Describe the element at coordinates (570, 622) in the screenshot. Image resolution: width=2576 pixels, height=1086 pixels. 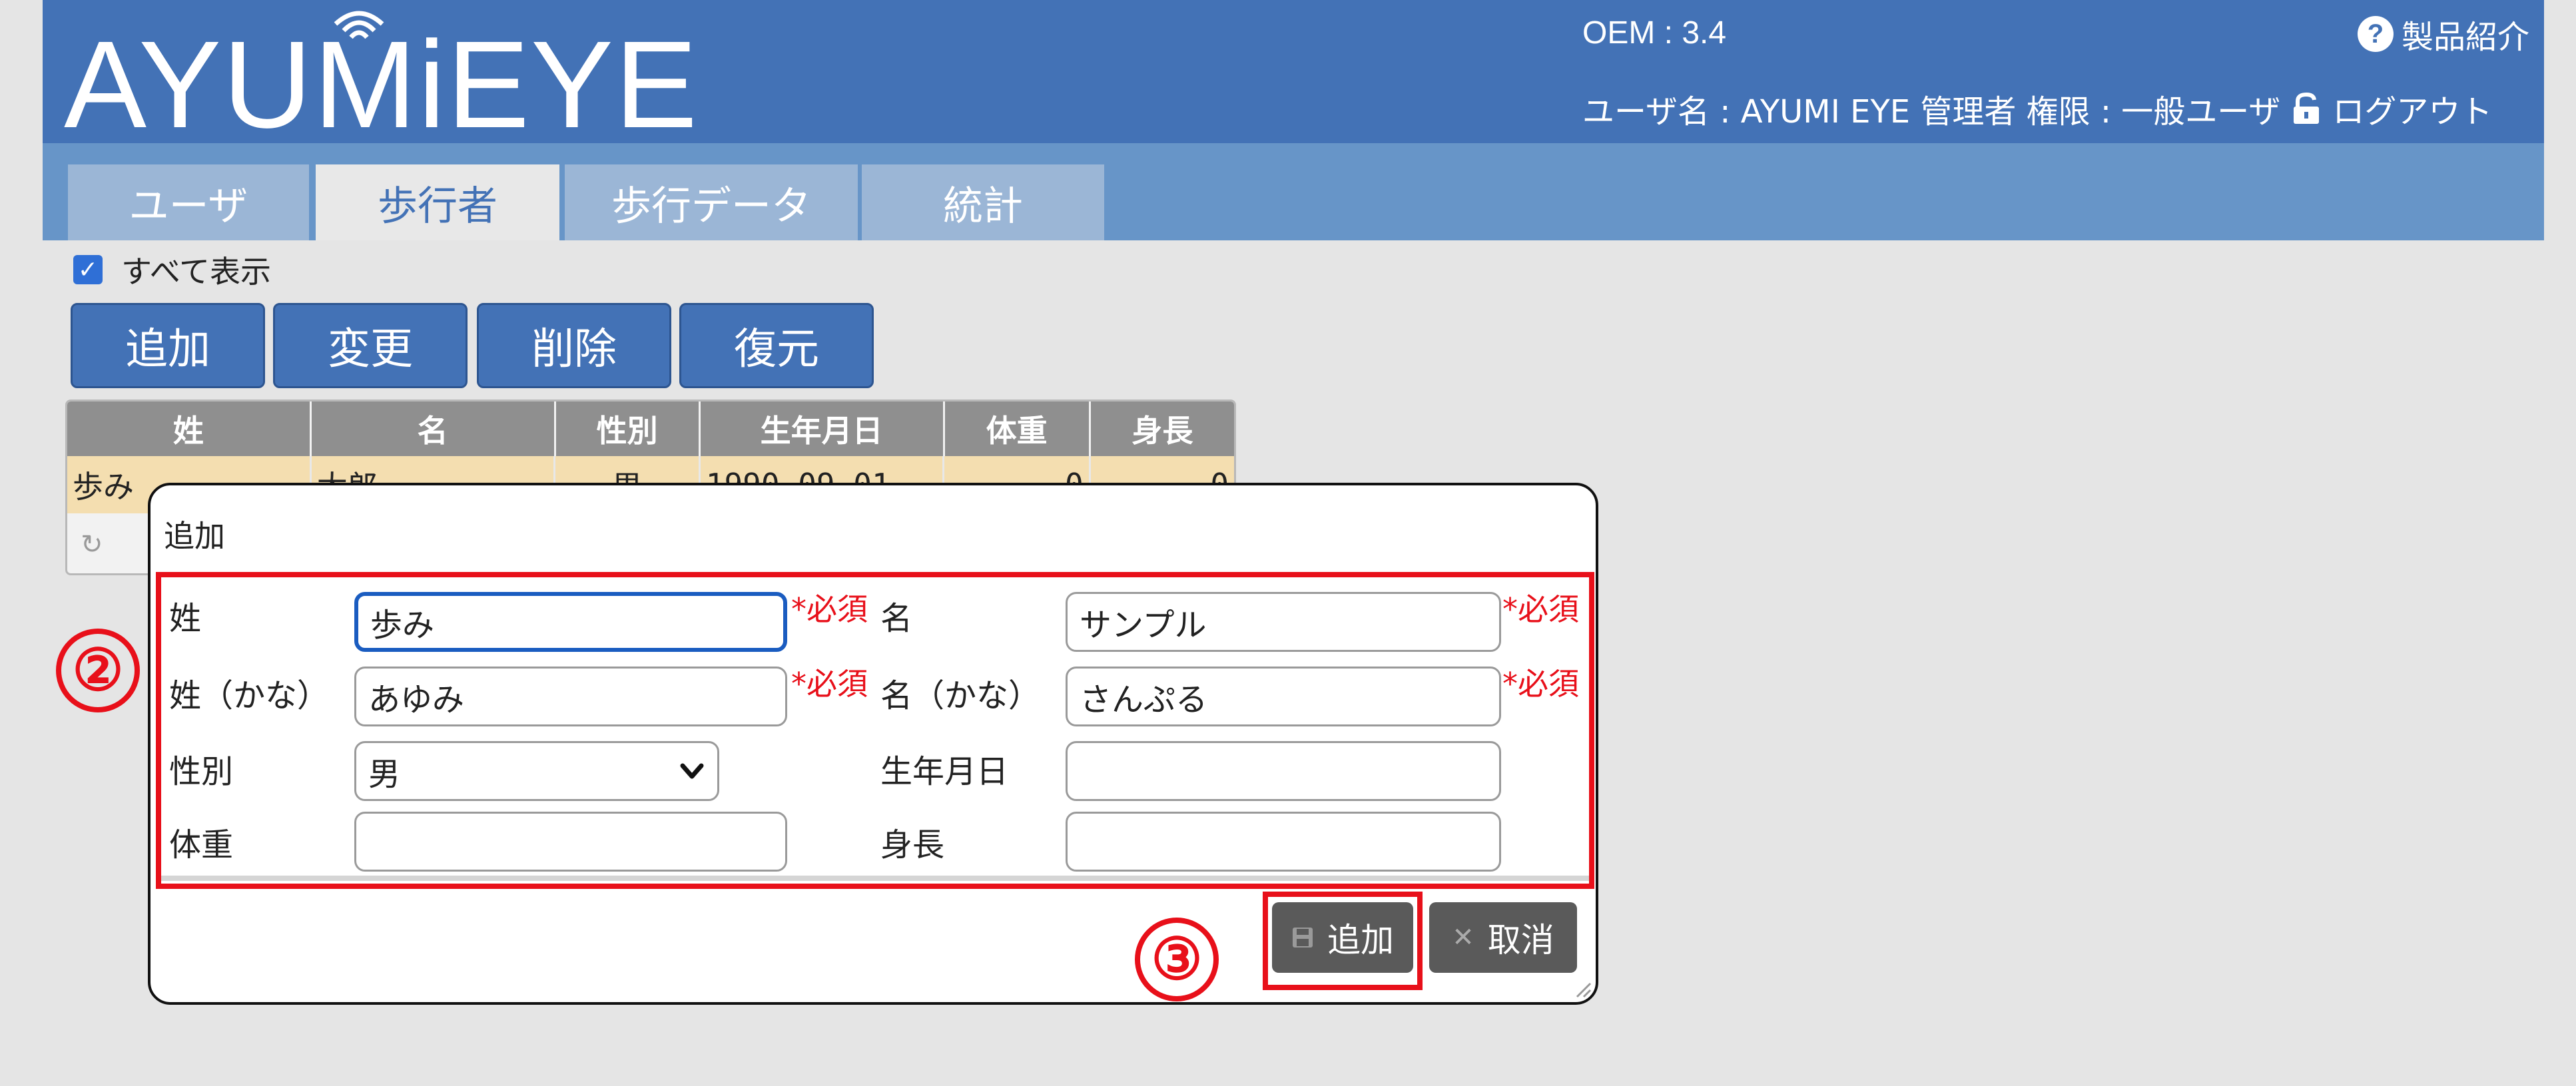
I see `last-name-input: 歩み` at that location.